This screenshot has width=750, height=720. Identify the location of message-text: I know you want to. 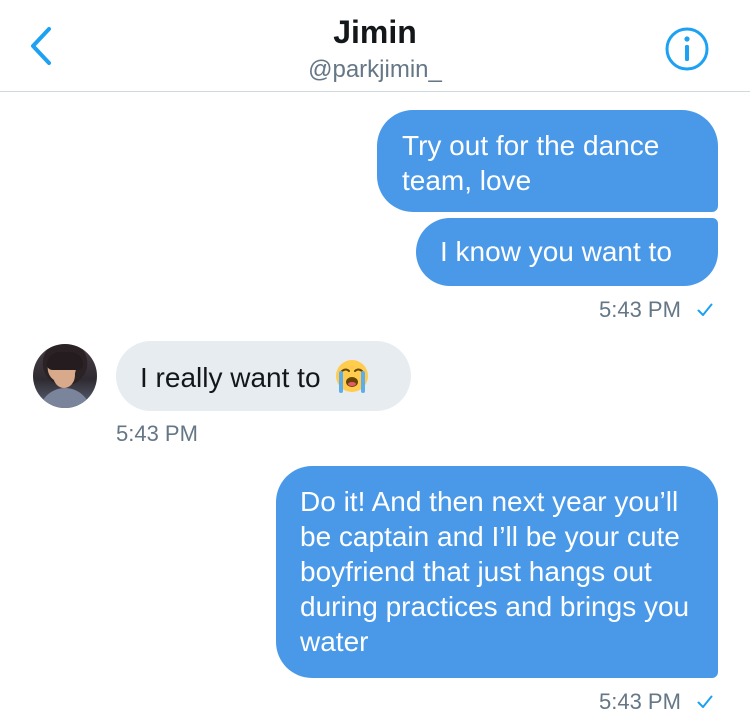
(556, 251).